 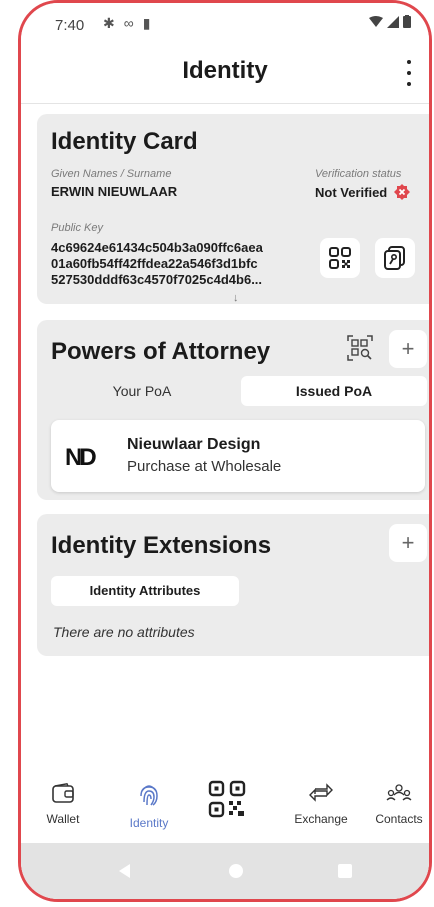 I want to click on wallet-icon, so click(x=63, y=793).